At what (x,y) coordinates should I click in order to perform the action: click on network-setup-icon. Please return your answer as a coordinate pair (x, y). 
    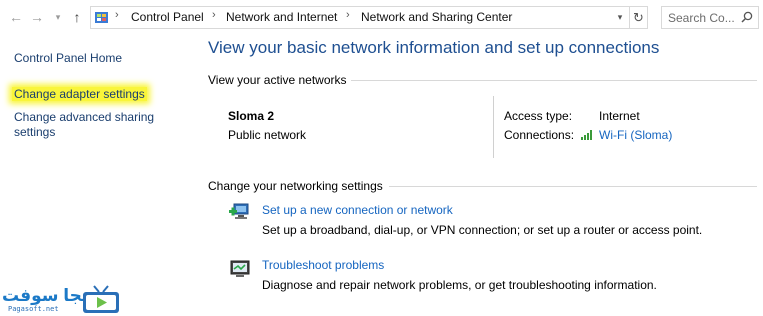
    Looking at the image, I should click on (239, 211).